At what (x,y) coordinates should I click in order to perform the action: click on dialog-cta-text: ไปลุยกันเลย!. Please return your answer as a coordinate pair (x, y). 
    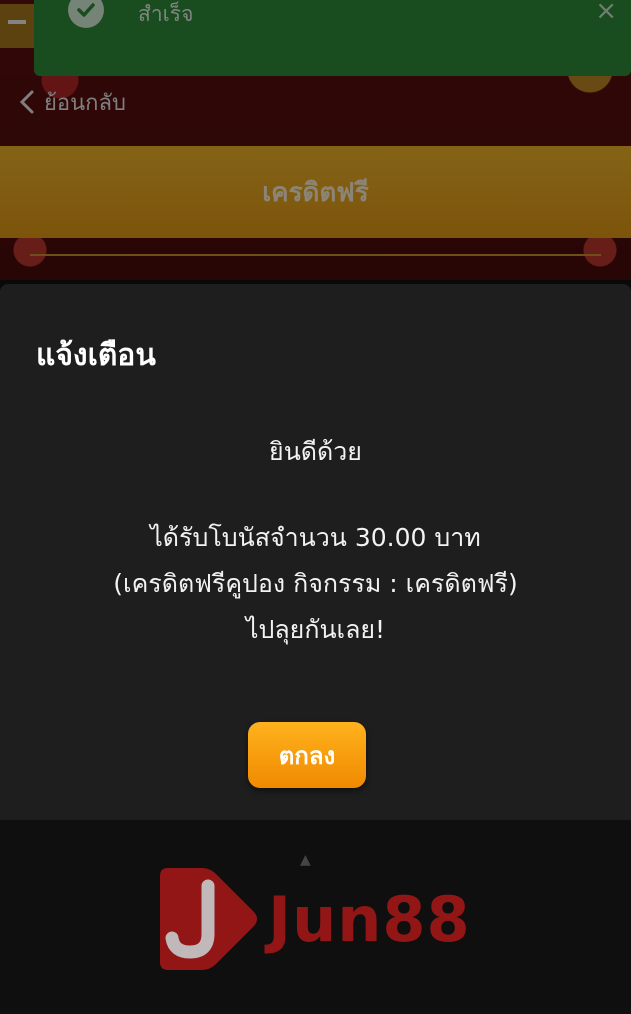
    Looking at the image, I should click on (315, 629).